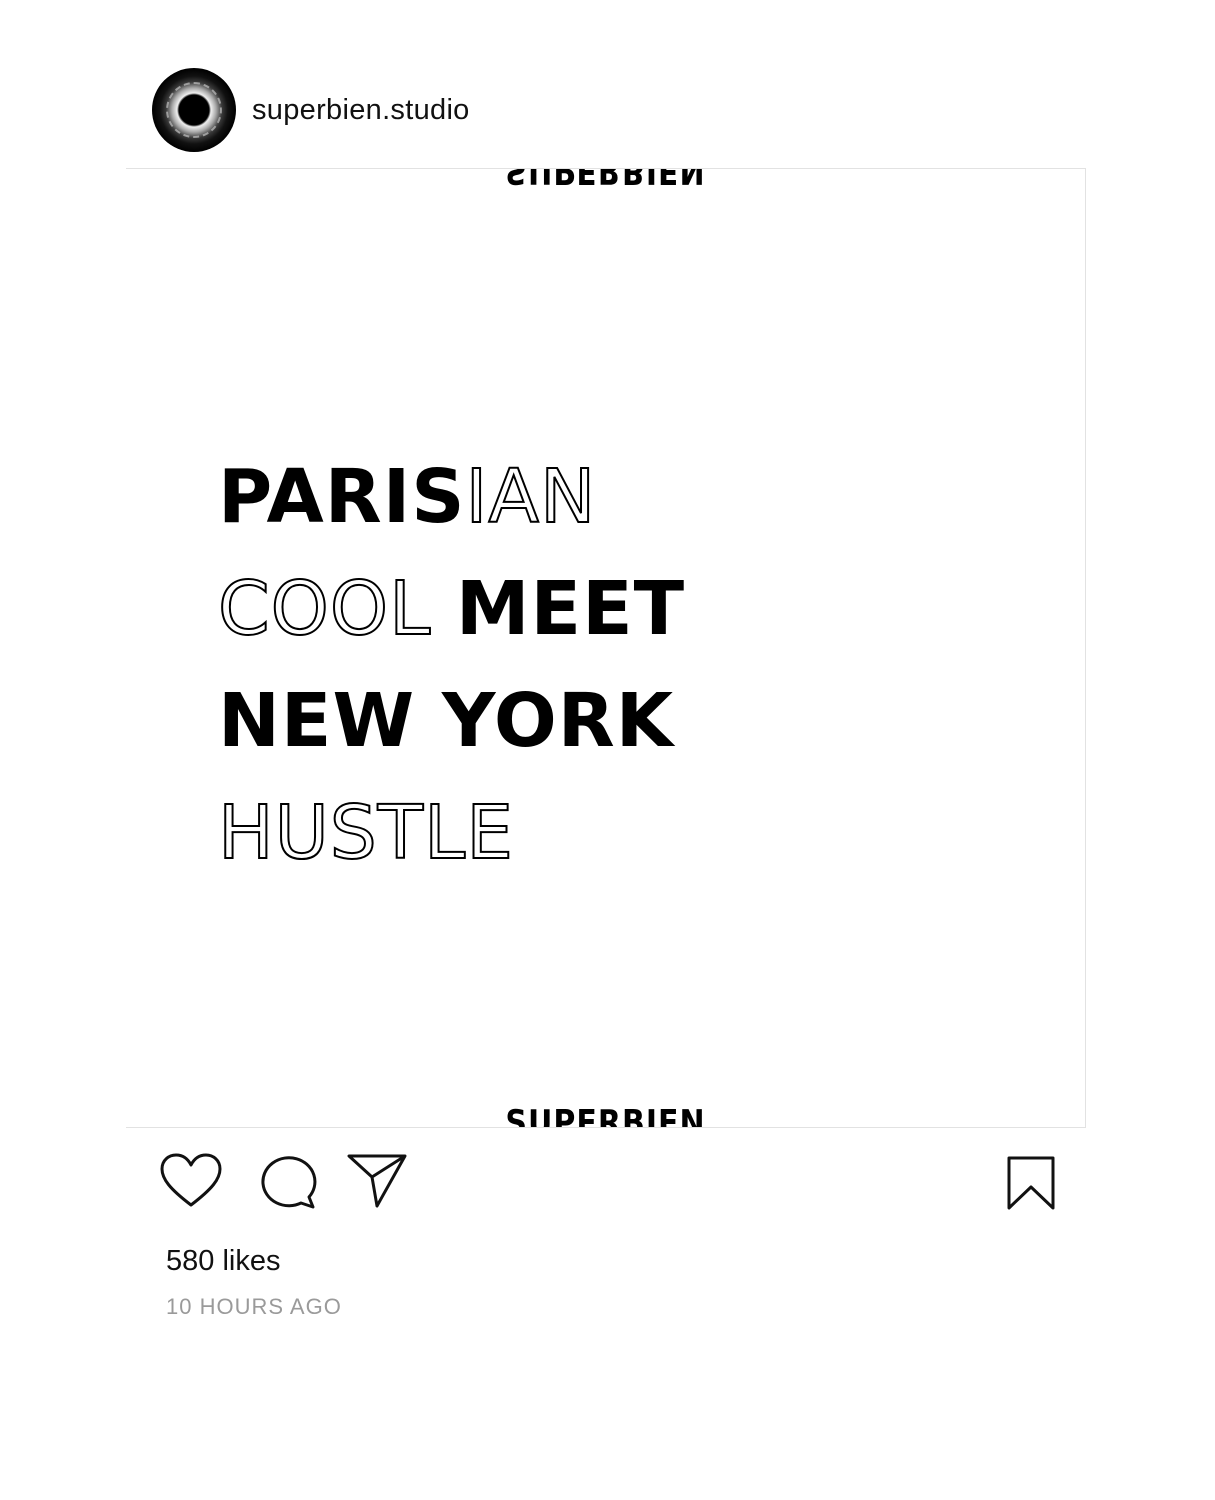 The height and width of the screenshot is (1500, 1215). What do you see at coordinates (336, 609) in the screenshot?
I see `headline-word: COOL` at bounding box center [336, 609].